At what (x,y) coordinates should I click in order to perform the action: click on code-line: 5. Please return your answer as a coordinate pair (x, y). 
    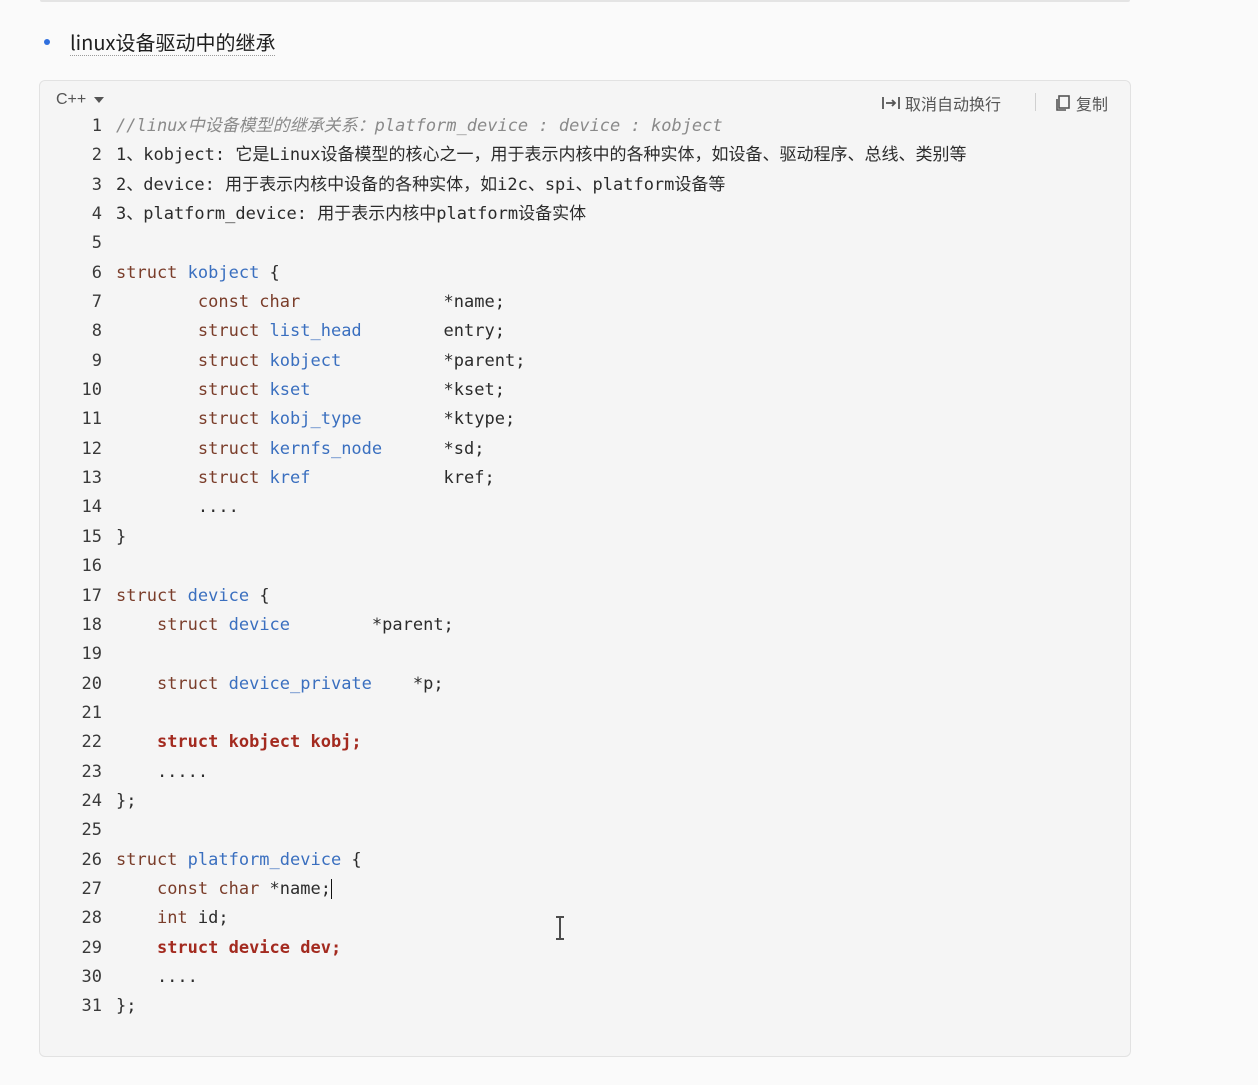
    Looking at the image, I should click on (585, 243).